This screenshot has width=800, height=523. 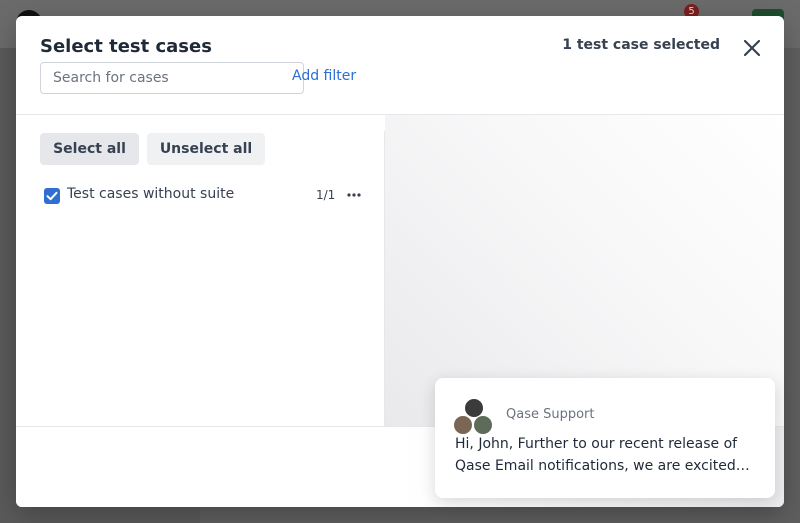 I want to click on add-filter-link: Add filter, so click(x=324, y=76).